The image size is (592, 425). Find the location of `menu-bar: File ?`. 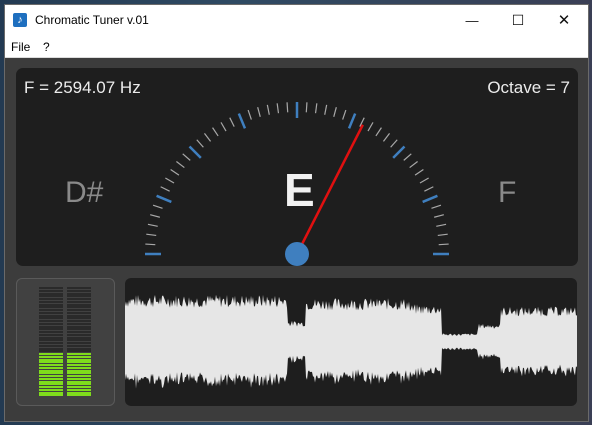

menu-bar: File ? is located at coordinates (296, 46).